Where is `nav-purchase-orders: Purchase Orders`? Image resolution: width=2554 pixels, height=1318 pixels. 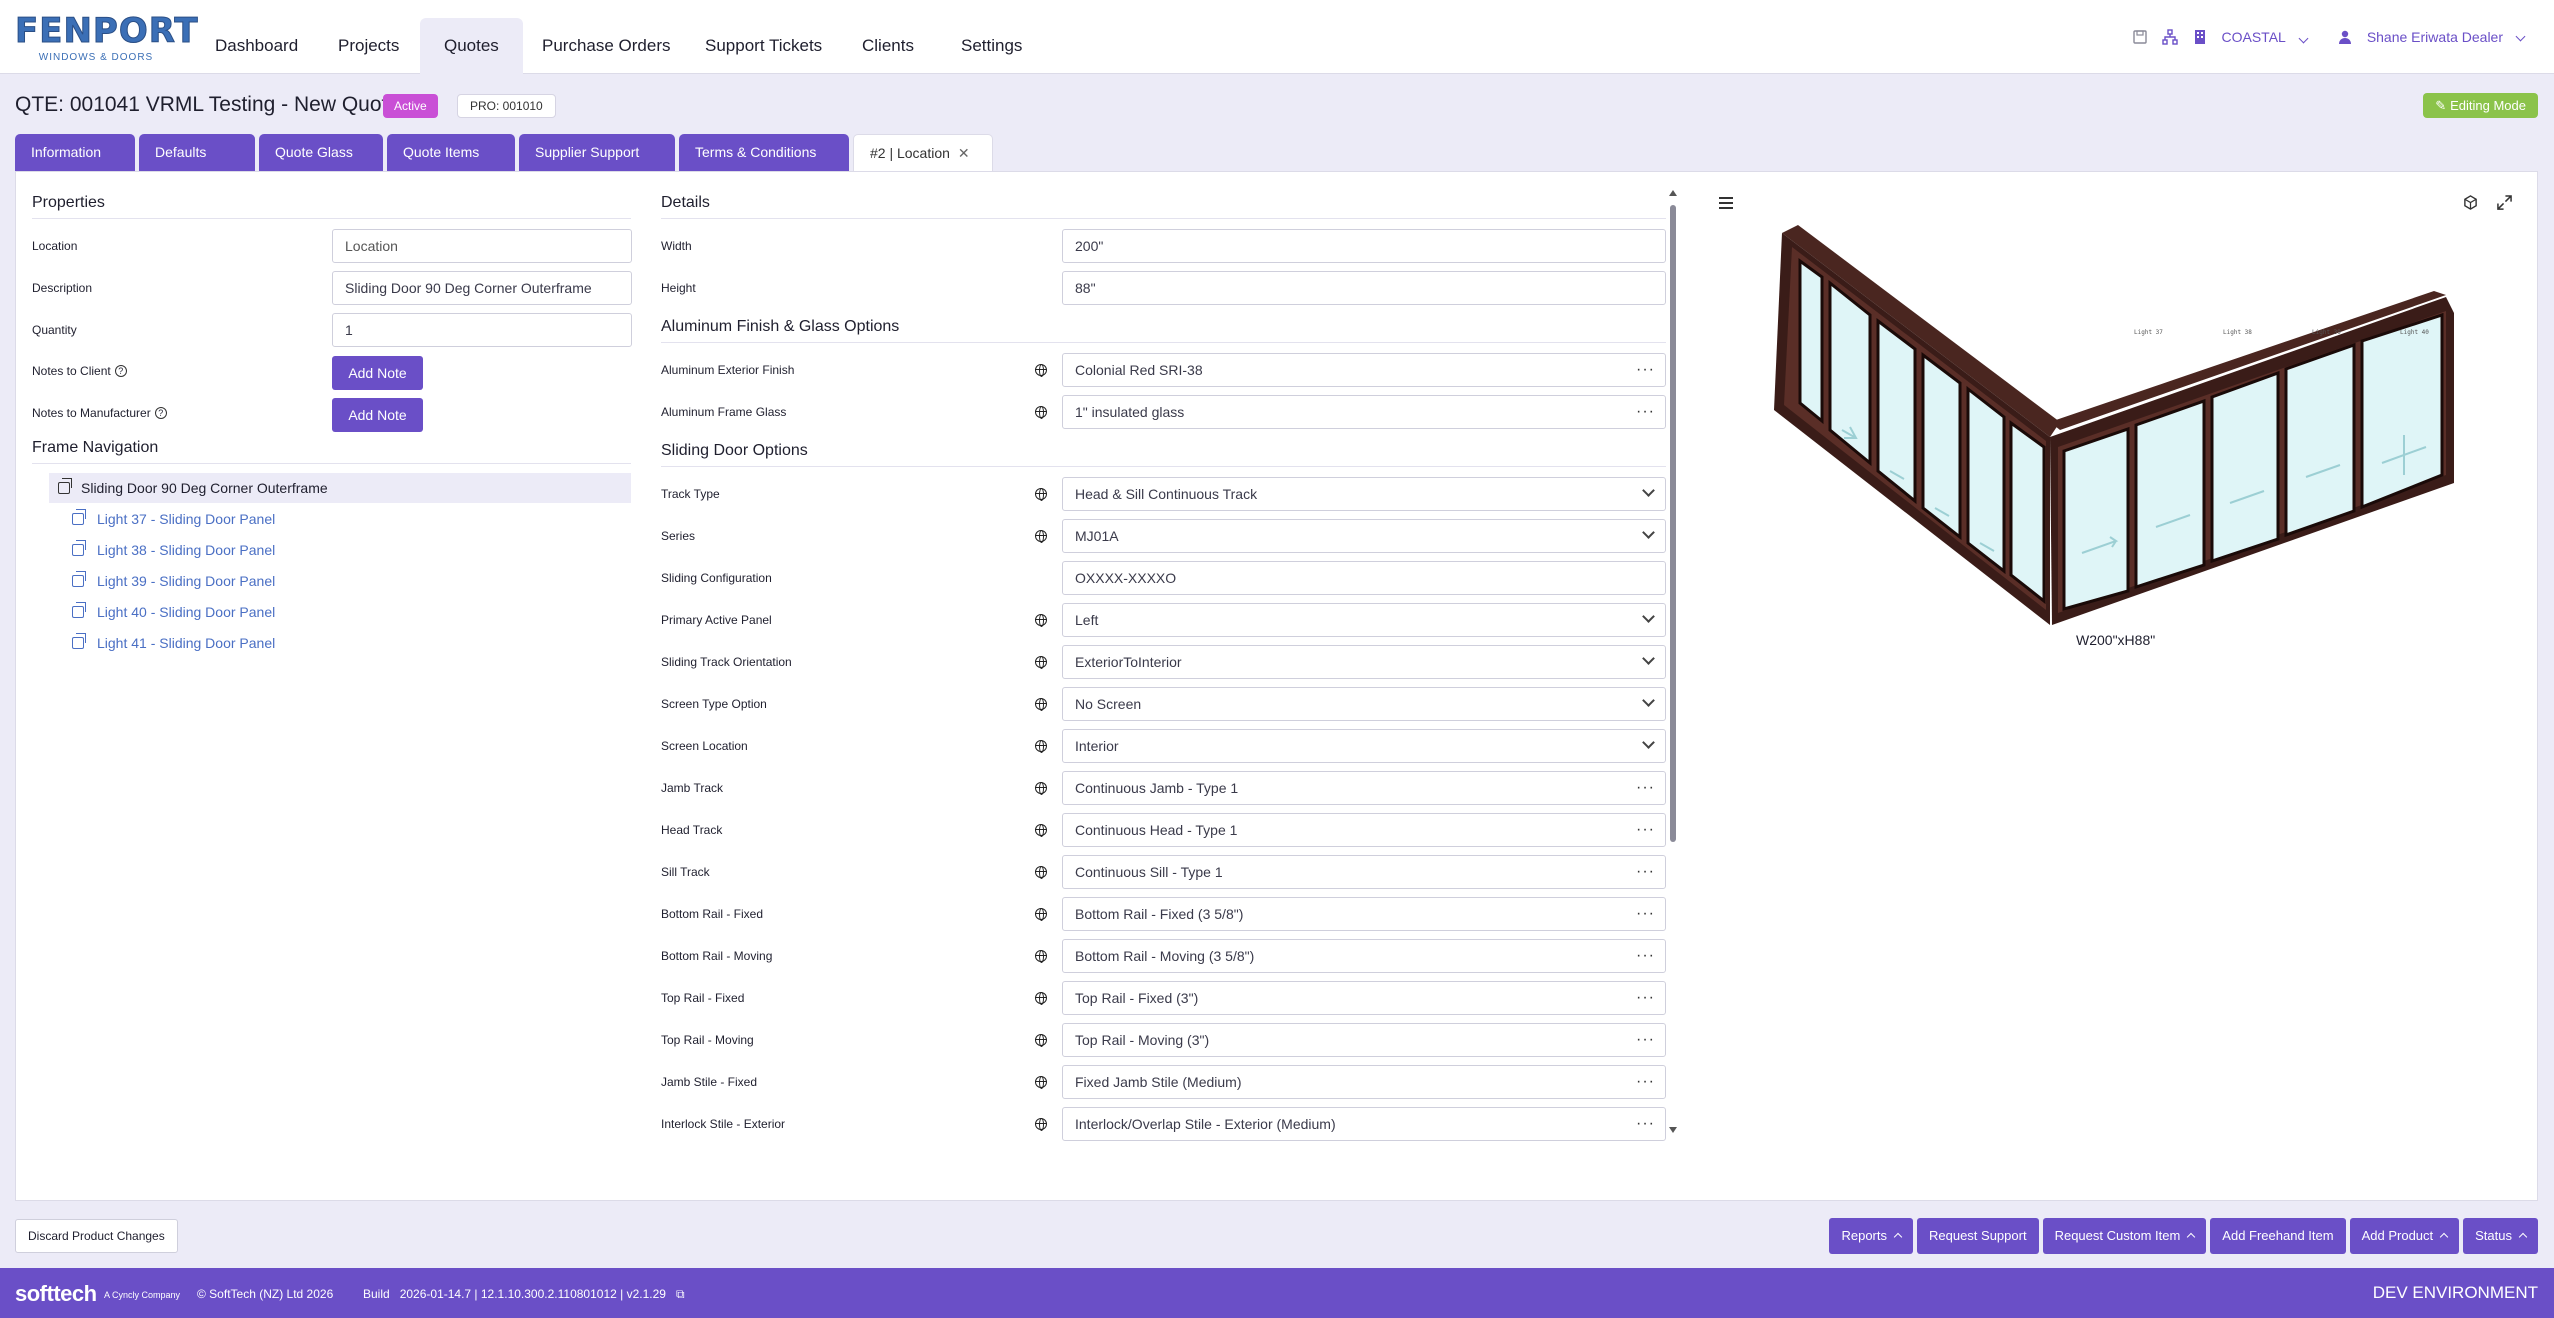 nav-purchase-orders: Purchase Orders is located at coordinates (606, 46).